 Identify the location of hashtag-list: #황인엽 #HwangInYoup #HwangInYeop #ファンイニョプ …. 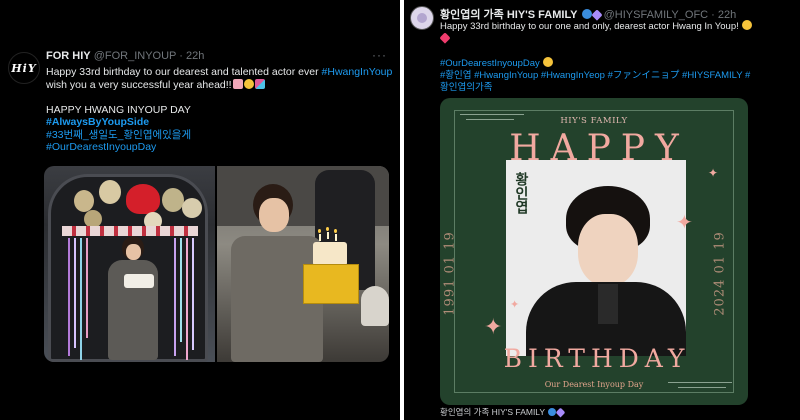
(616, 76).